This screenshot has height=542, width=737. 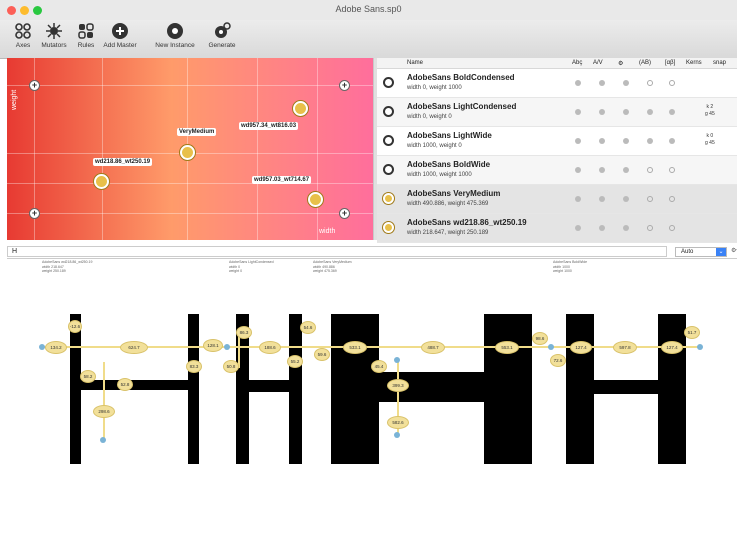 I want to click on instance-label: wd218.86_wt250.19, so click(x=123, y=162).